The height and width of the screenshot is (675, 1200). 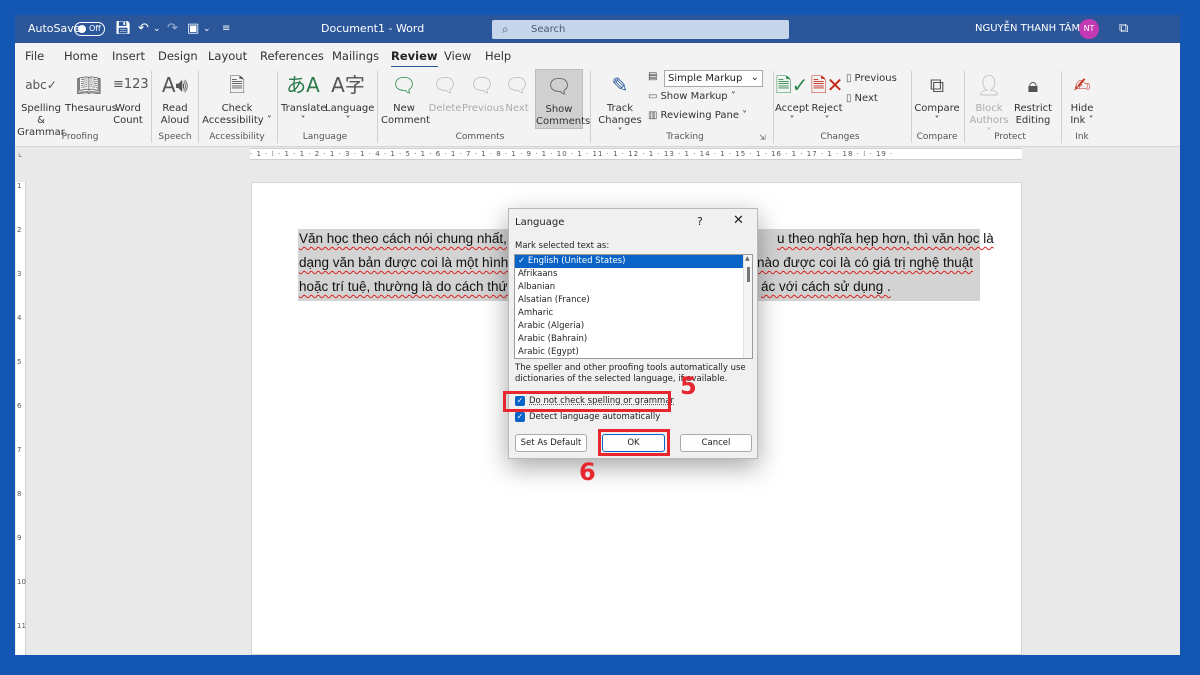 What do you see at coordinates (633, 326) in the screenshot?
I see `language-option: Arabic (Algeria)` at bounding box center [633, 326].